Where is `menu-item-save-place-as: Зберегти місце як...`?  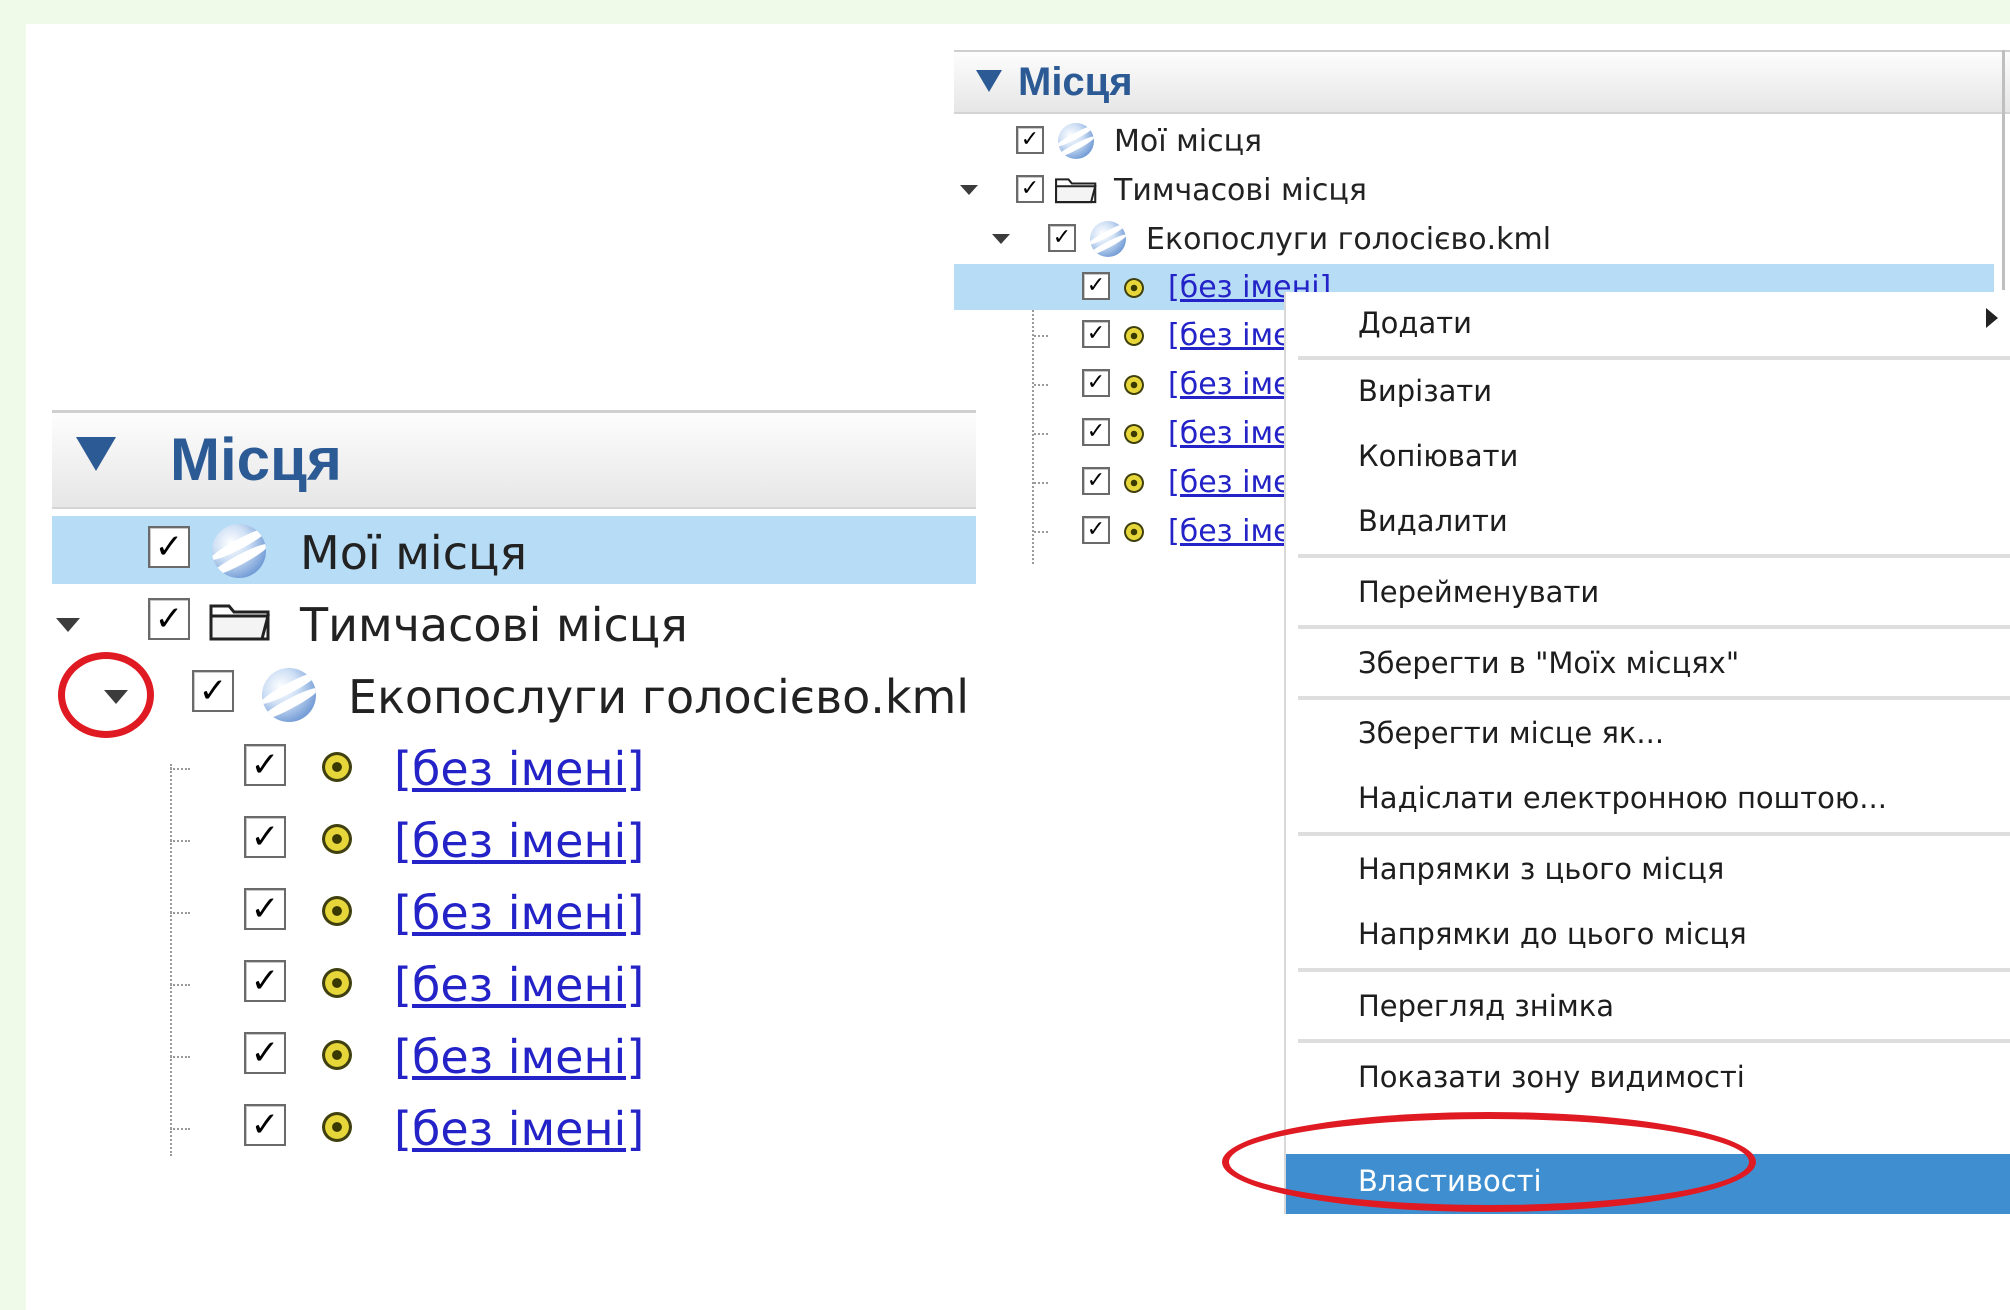
menu-item-save-place-as: Зберегти місце як... is located at coordinates (1511, 733).